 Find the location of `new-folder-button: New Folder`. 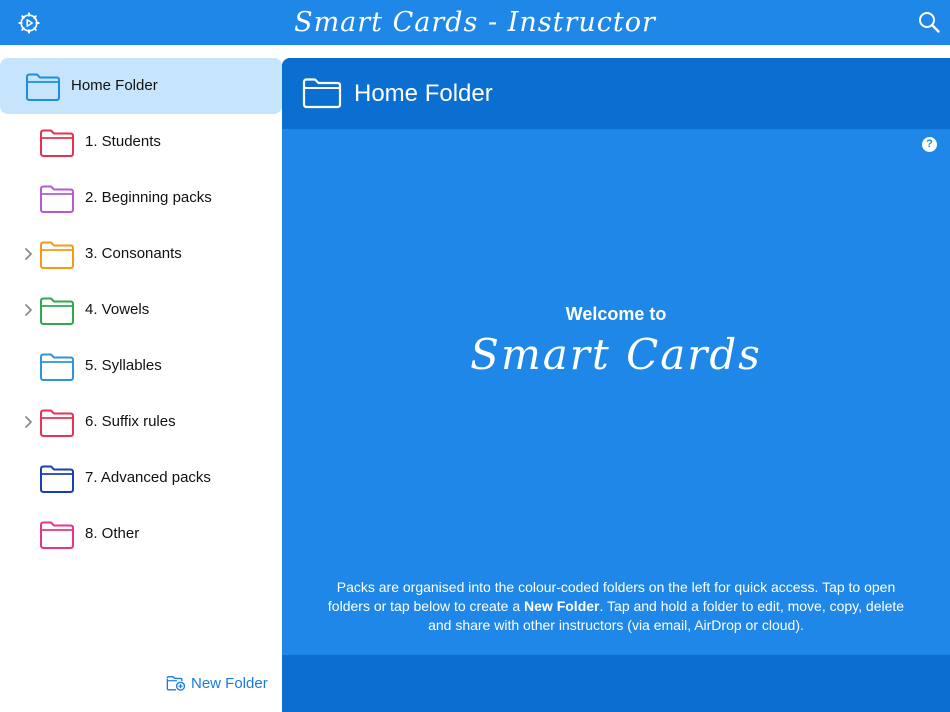

new-folder-button: New Folder is located at coordinates (217, 683).